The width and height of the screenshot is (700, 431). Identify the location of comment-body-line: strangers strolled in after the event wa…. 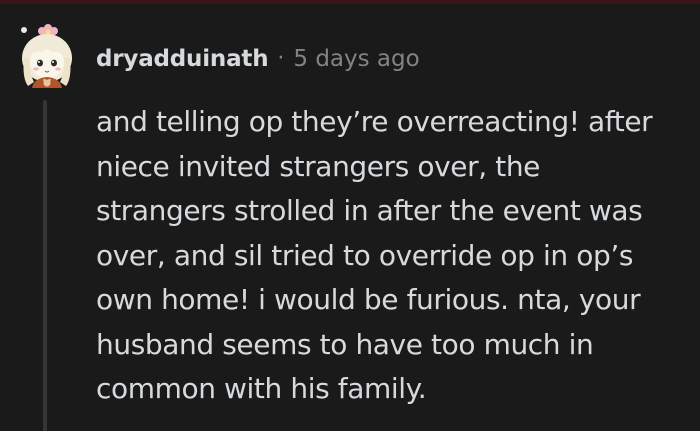
(369, 210).